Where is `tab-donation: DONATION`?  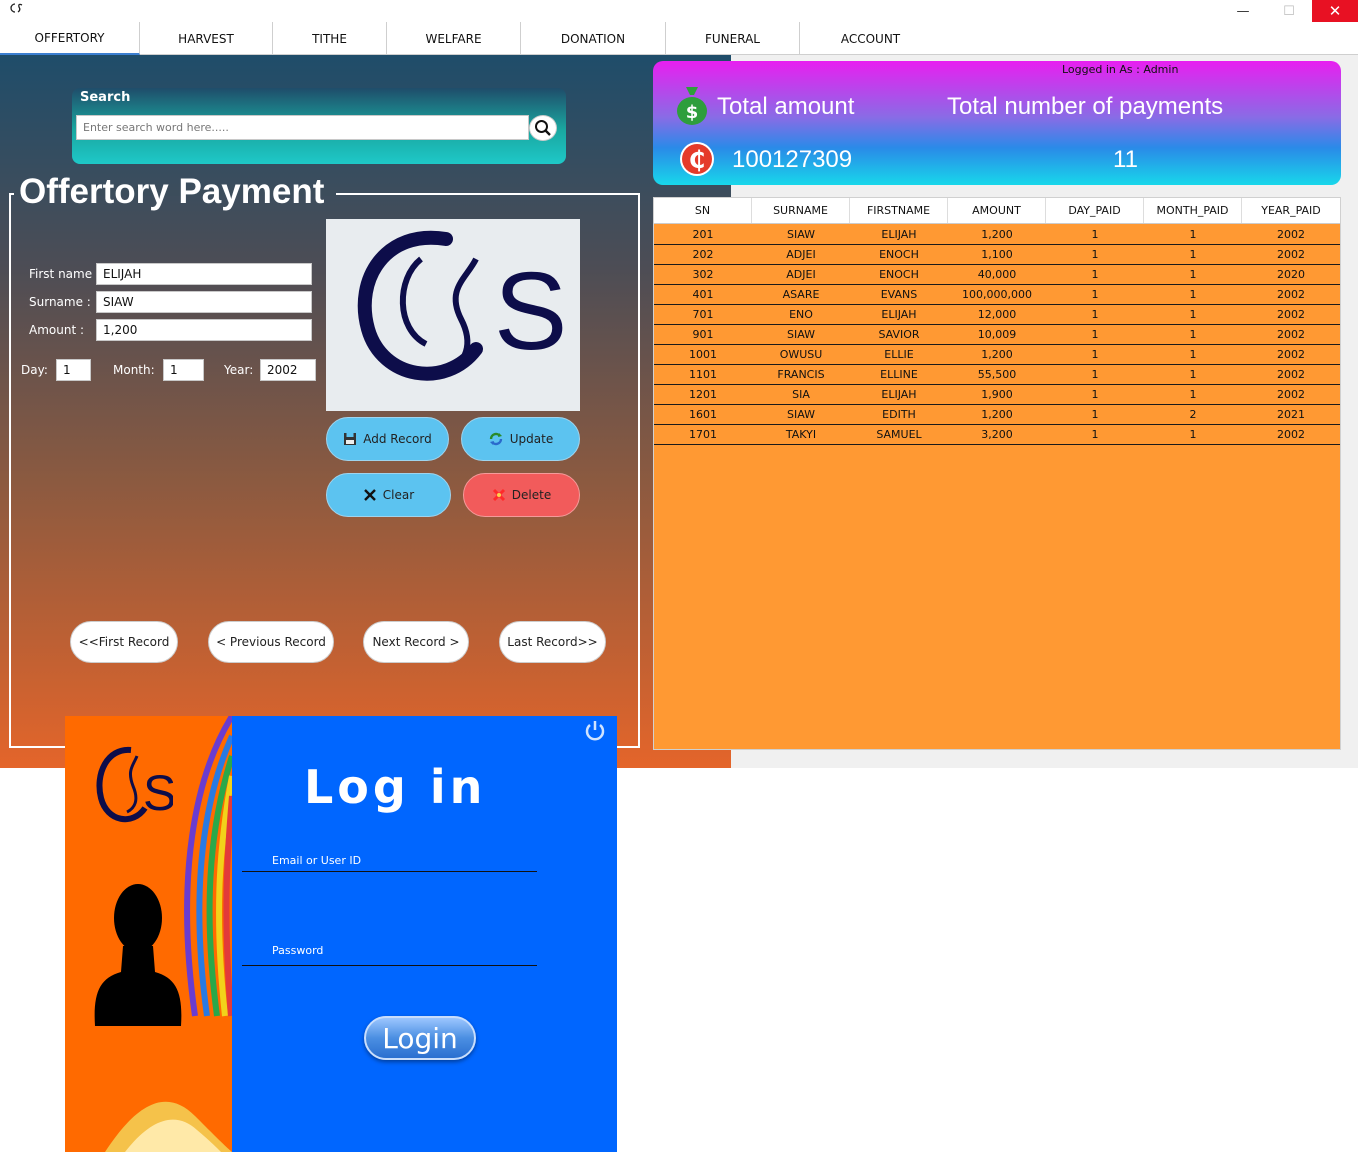 tab-donation: DONATION is located at coordinates (593, 38).